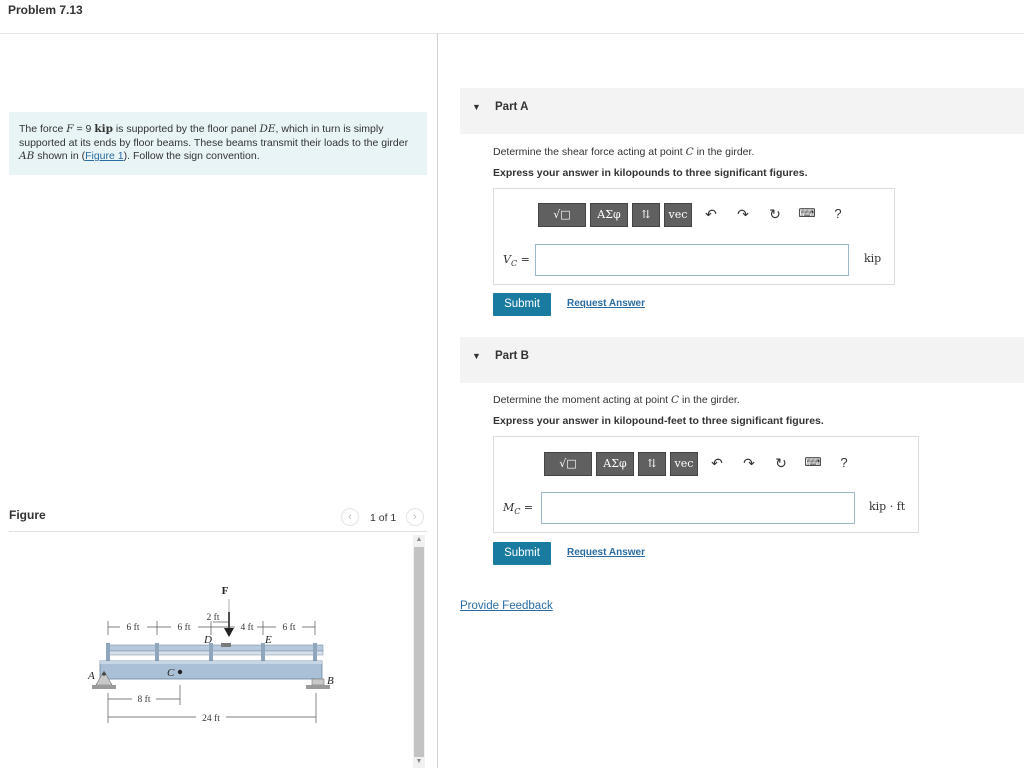 The image size is (1024, 768). I want to click on label-6ft-c: 6 ft, so click(289, 627).